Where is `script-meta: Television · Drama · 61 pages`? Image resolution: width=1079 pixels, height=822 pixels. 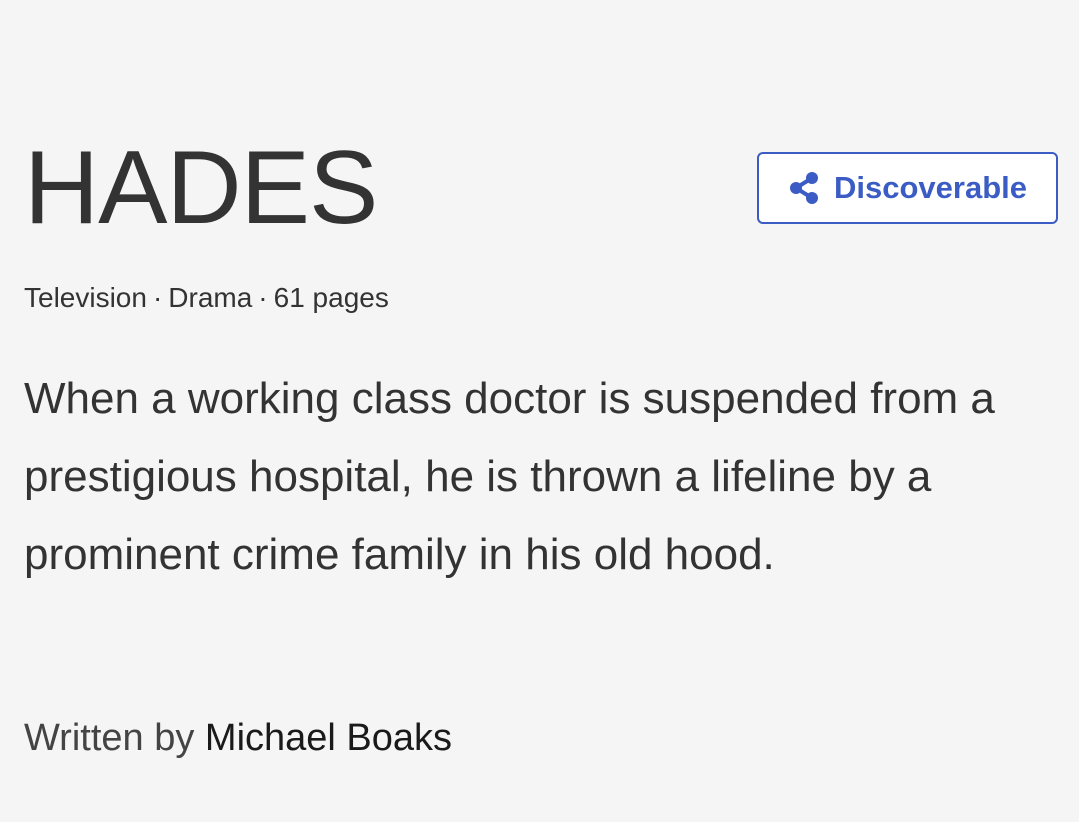 script-meta: Television · Drama · 61 pages is located at coordinates (206, 298).